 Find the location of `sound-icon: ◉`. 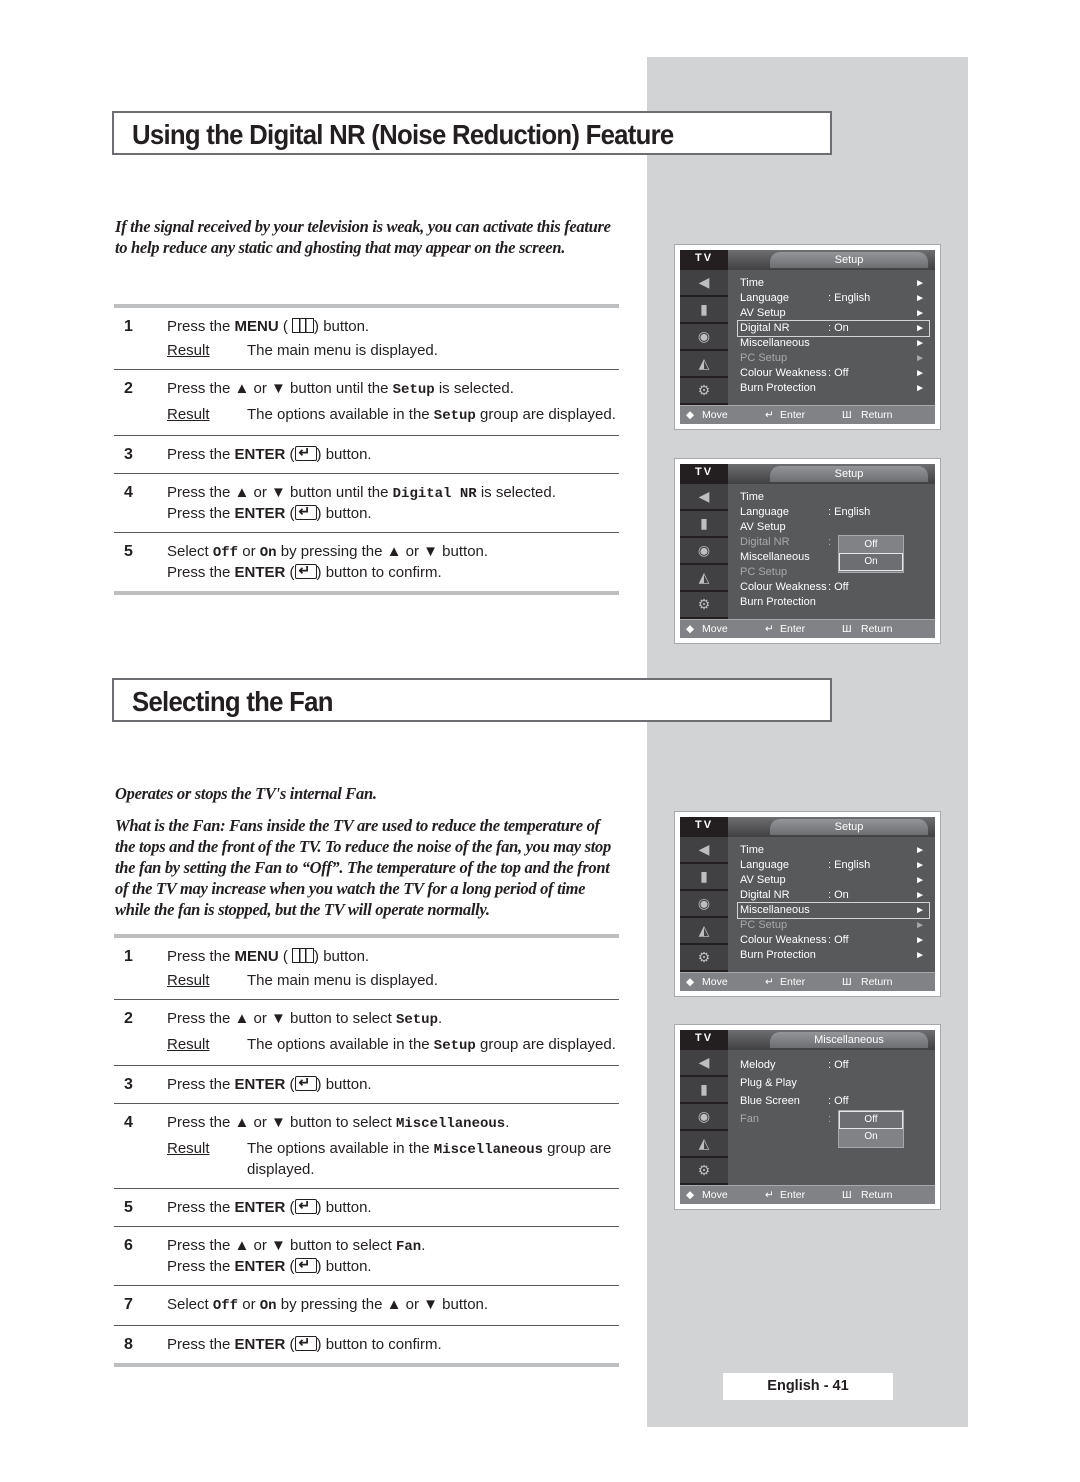

sound-icon: ◉ is located at coordinates (704, 551).